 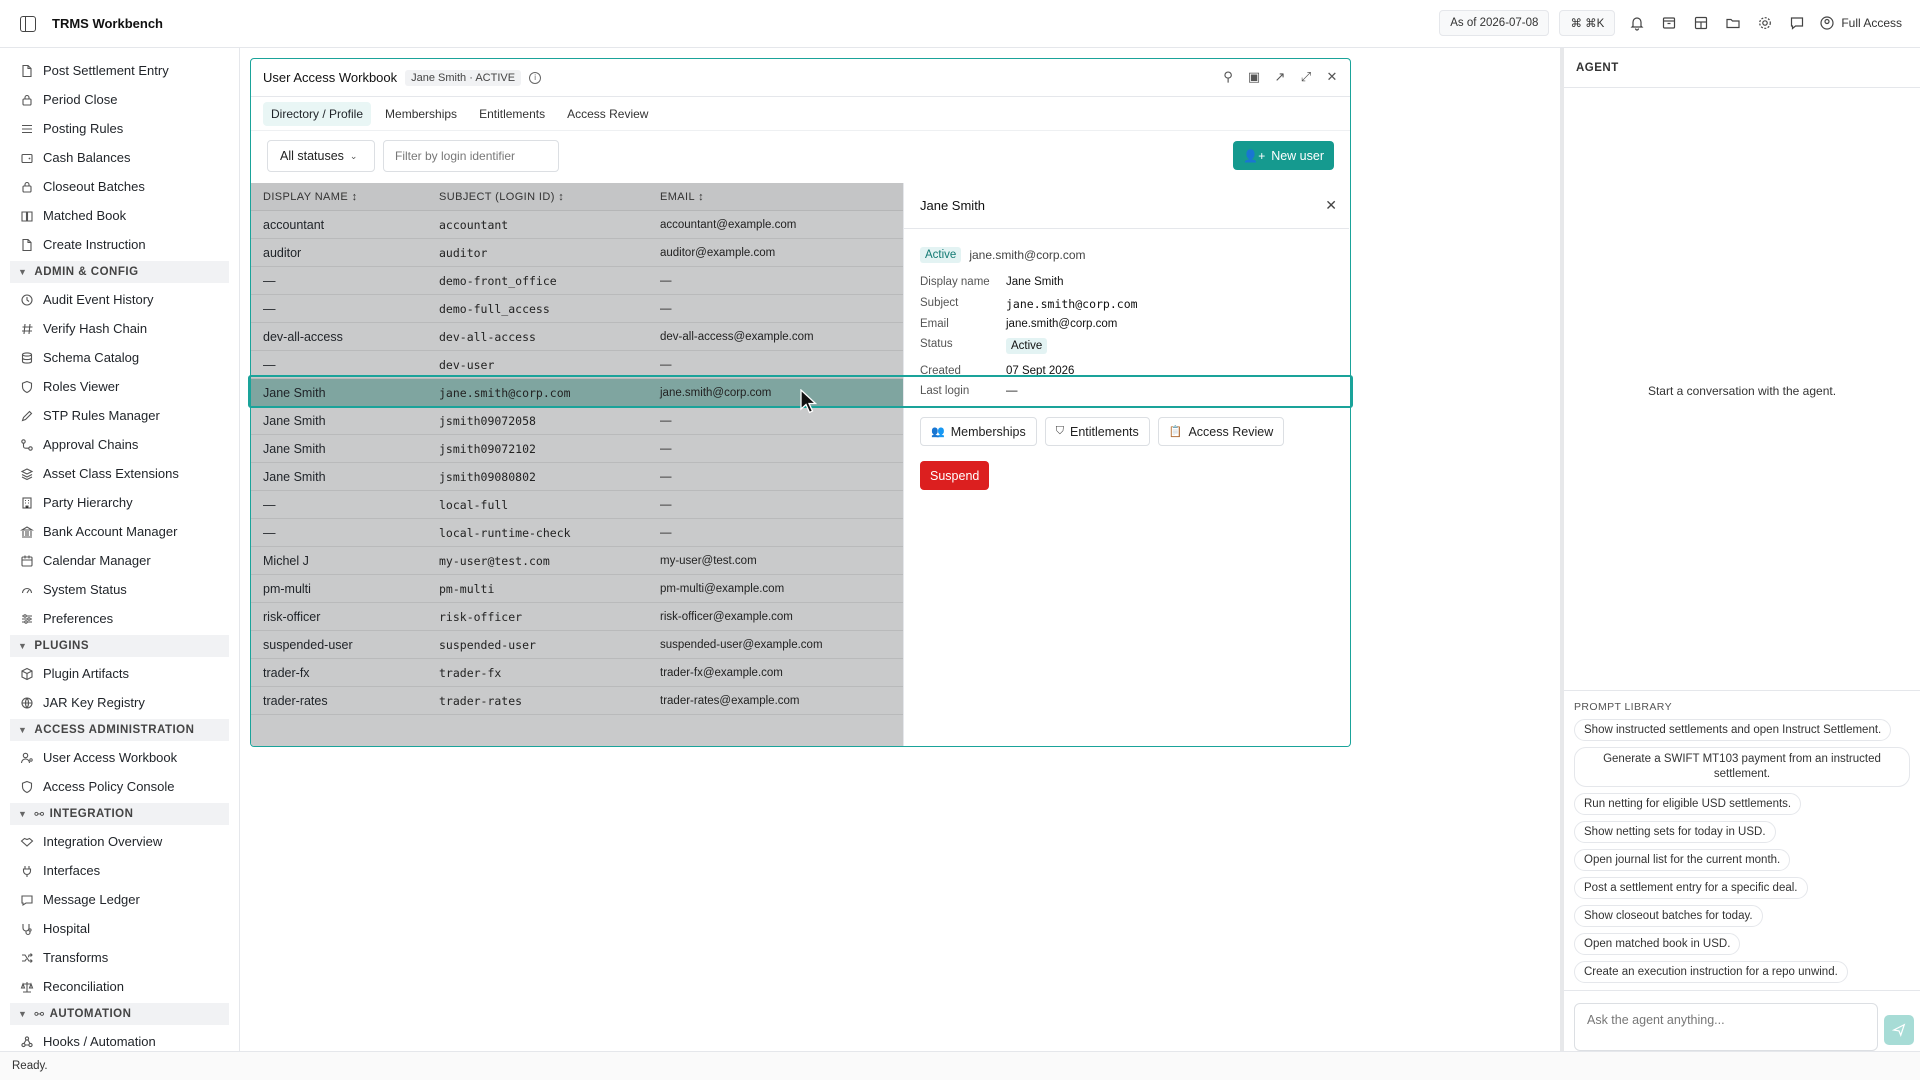 What do you see at coordinates (512, 114) in the screenshot?
I see `tab-entitlements: Entitlements` at bounding box center [512, 114].